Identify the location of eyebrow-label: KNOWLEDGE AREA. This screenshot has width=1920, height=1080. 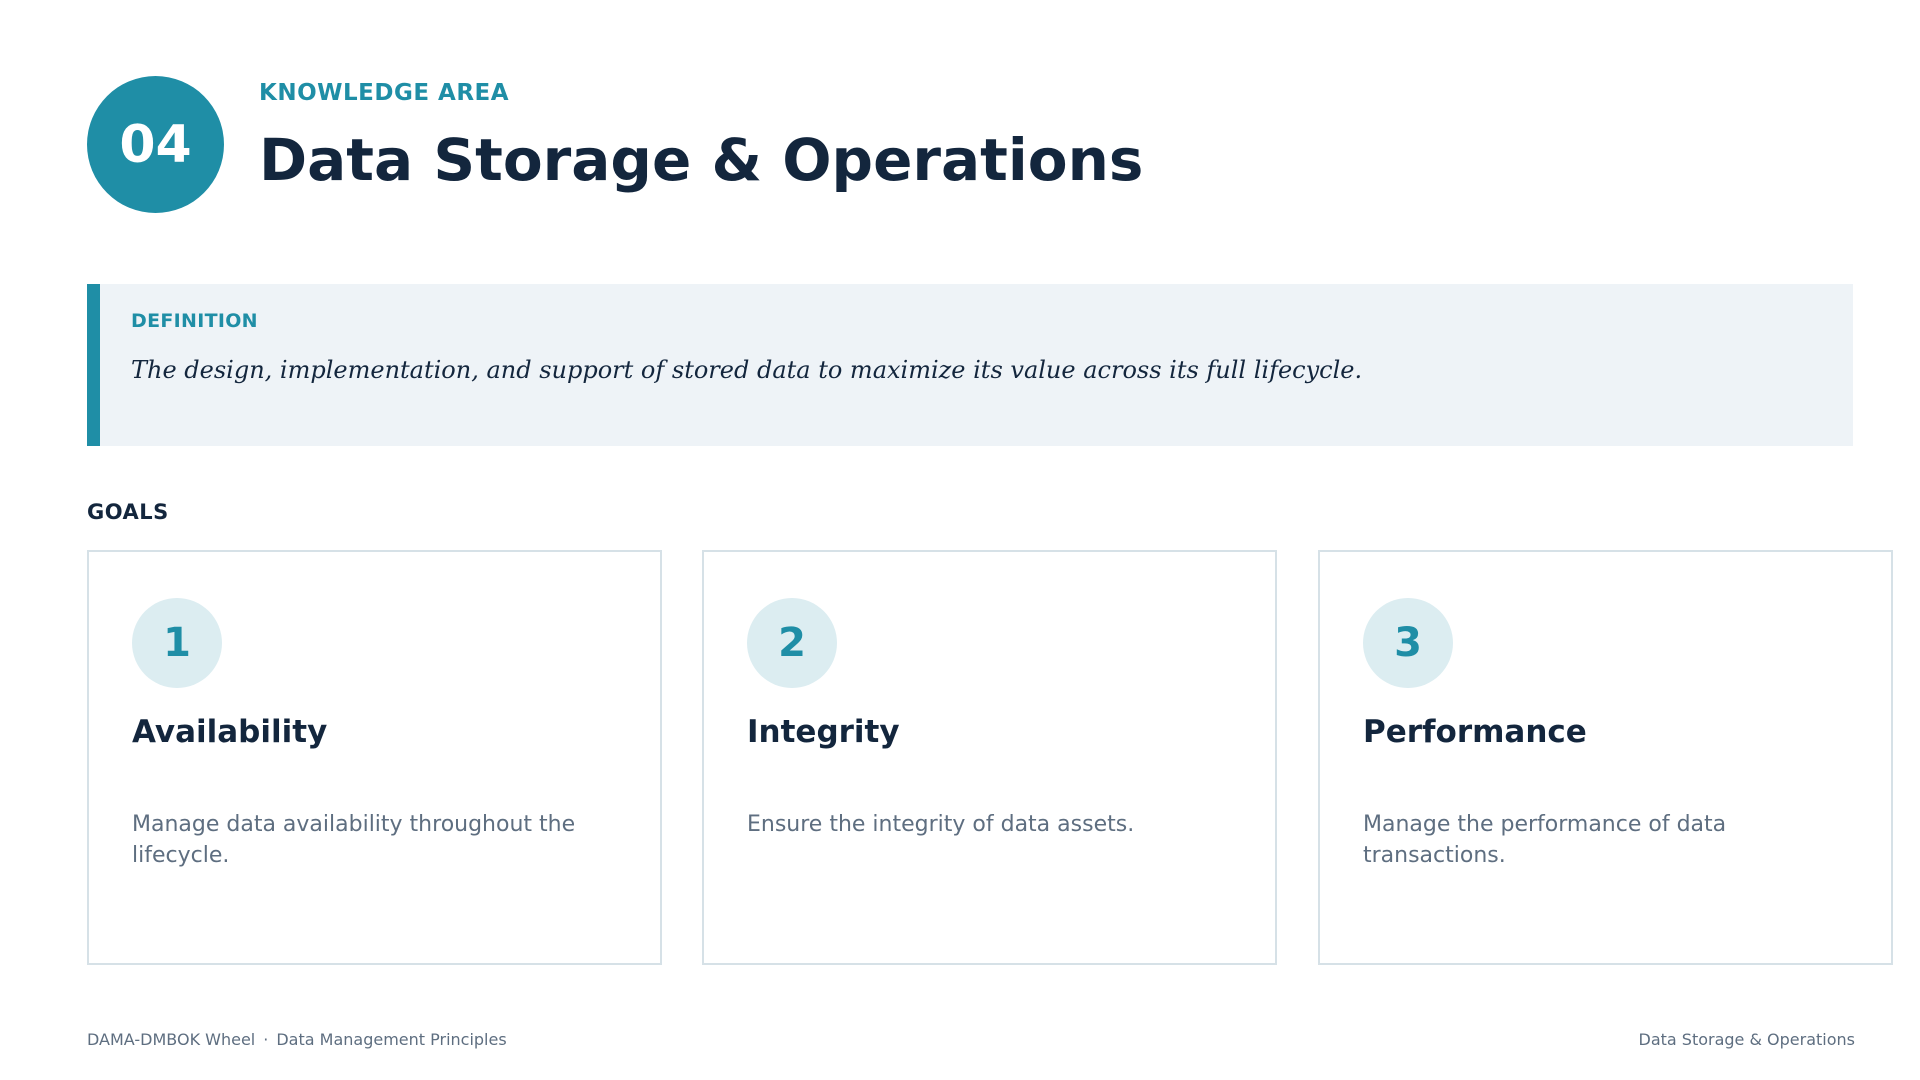
(384, 93).